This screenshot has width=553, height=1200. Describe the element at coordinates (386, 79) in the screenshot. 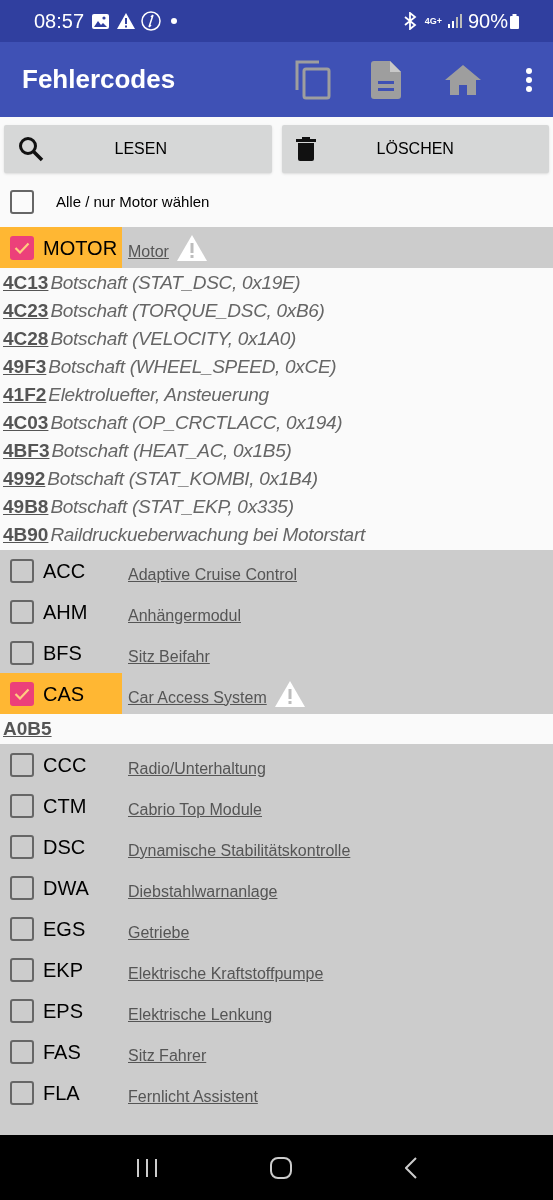

I see `document-icon` at that location.